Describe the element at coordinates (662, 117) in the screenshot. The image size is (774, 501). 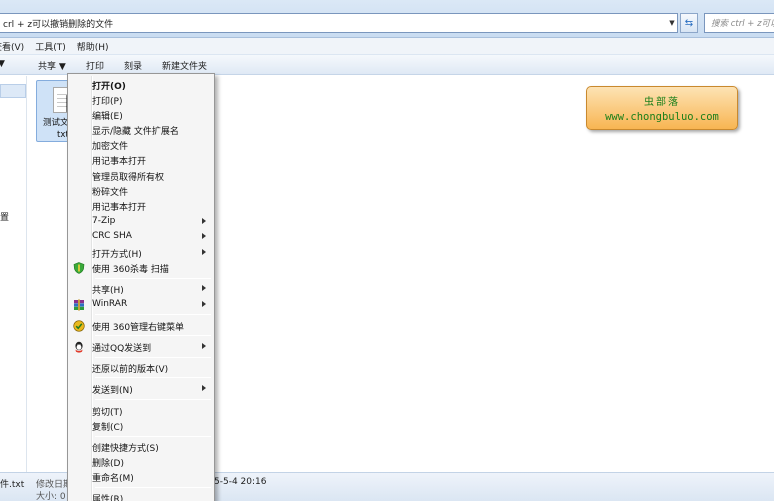
I see `watermark-url: www.chongbuluo.com` at that location.